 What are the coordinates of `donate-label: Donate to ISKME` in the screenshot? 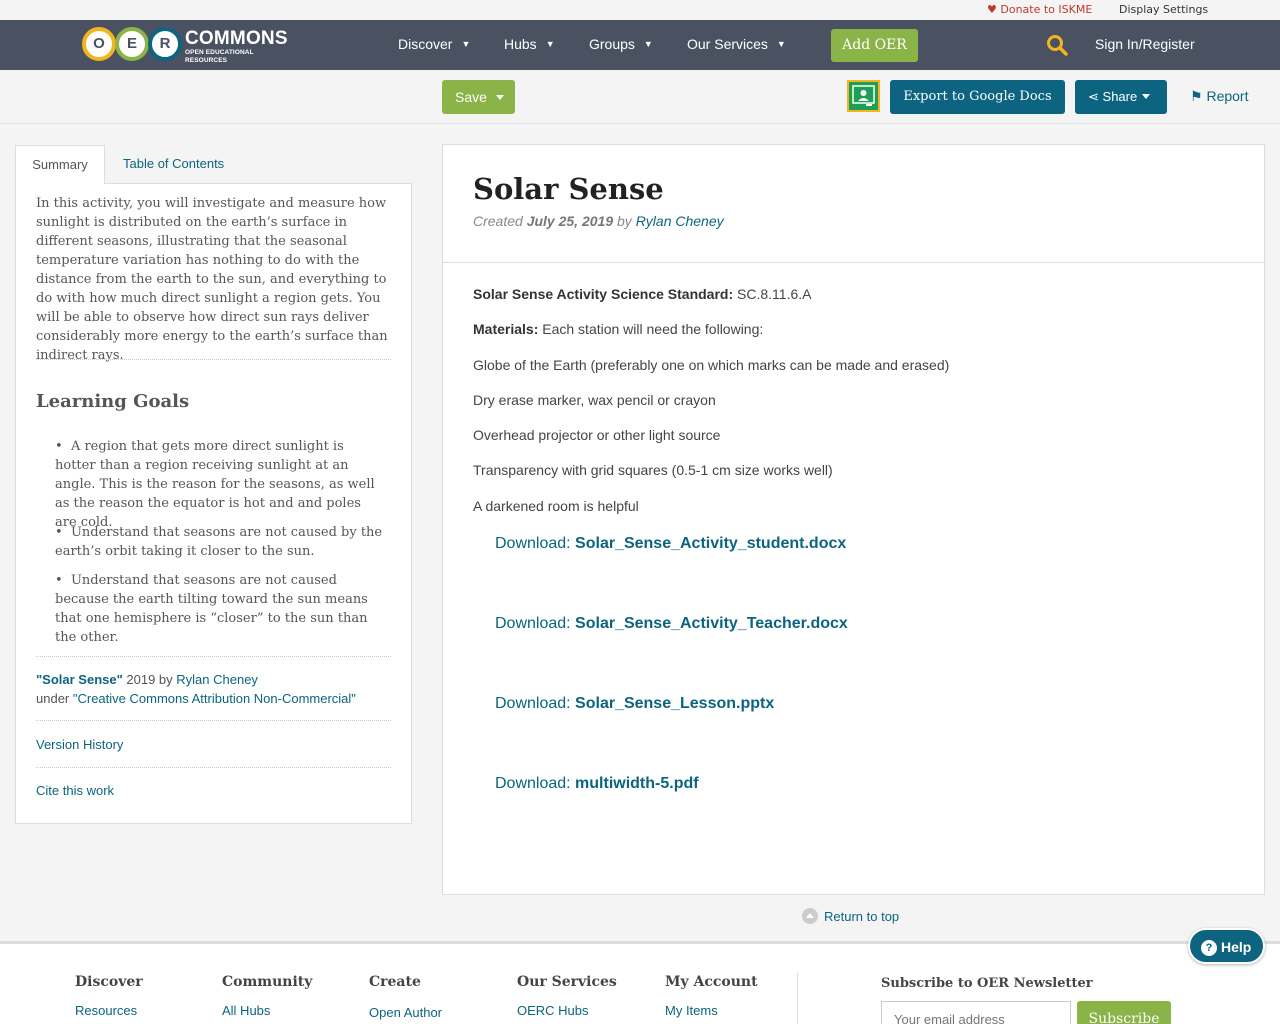 It's located at (1046, 9).